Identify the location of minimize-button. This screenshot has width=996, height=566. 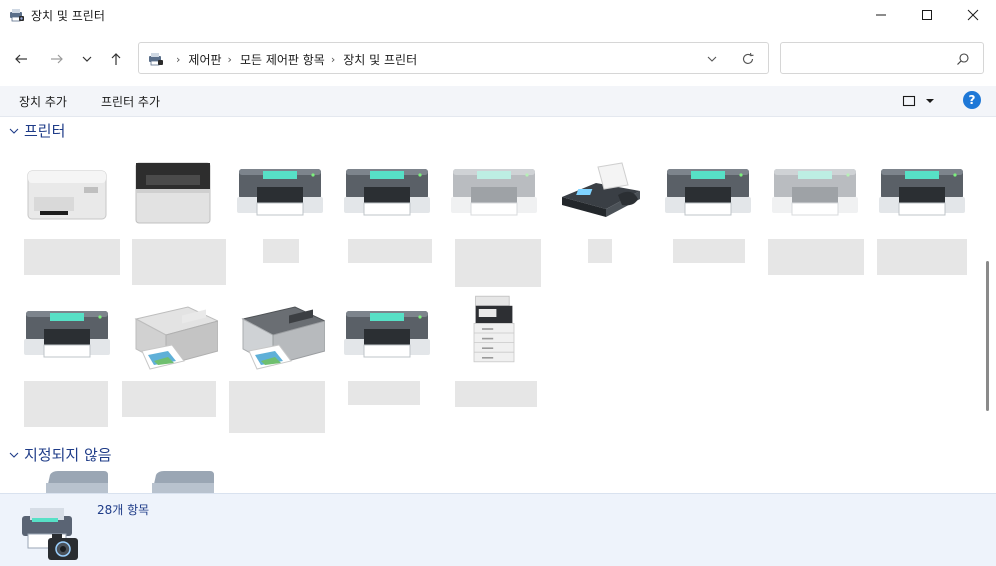
(881, 15).